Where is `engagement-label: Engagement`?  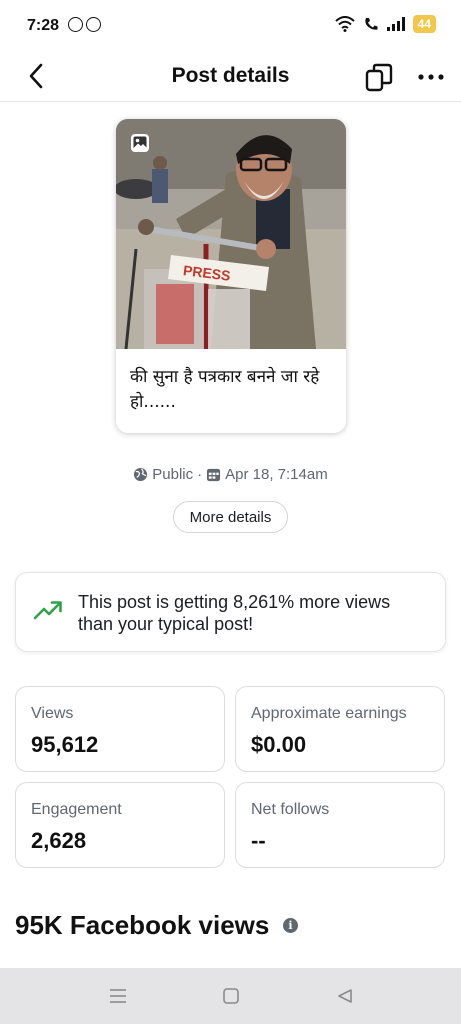
engagement-label: Engagement is located at coordinates (76, 809).